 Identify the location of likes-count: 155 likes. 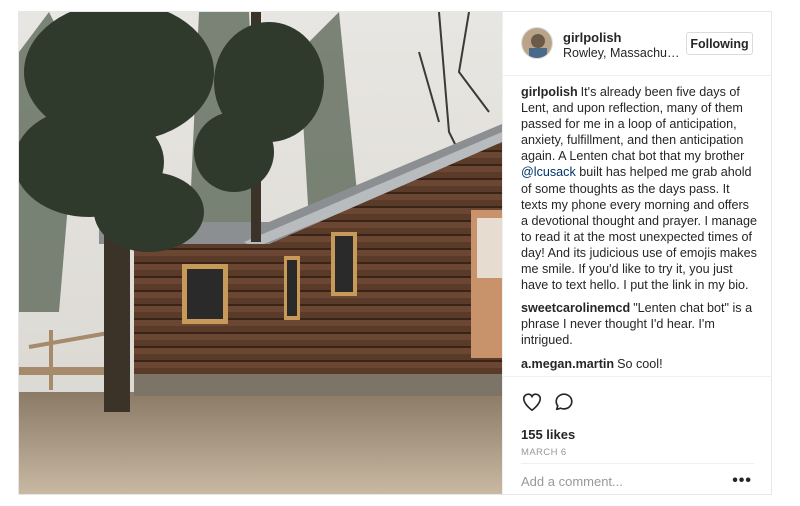
(548, 434).